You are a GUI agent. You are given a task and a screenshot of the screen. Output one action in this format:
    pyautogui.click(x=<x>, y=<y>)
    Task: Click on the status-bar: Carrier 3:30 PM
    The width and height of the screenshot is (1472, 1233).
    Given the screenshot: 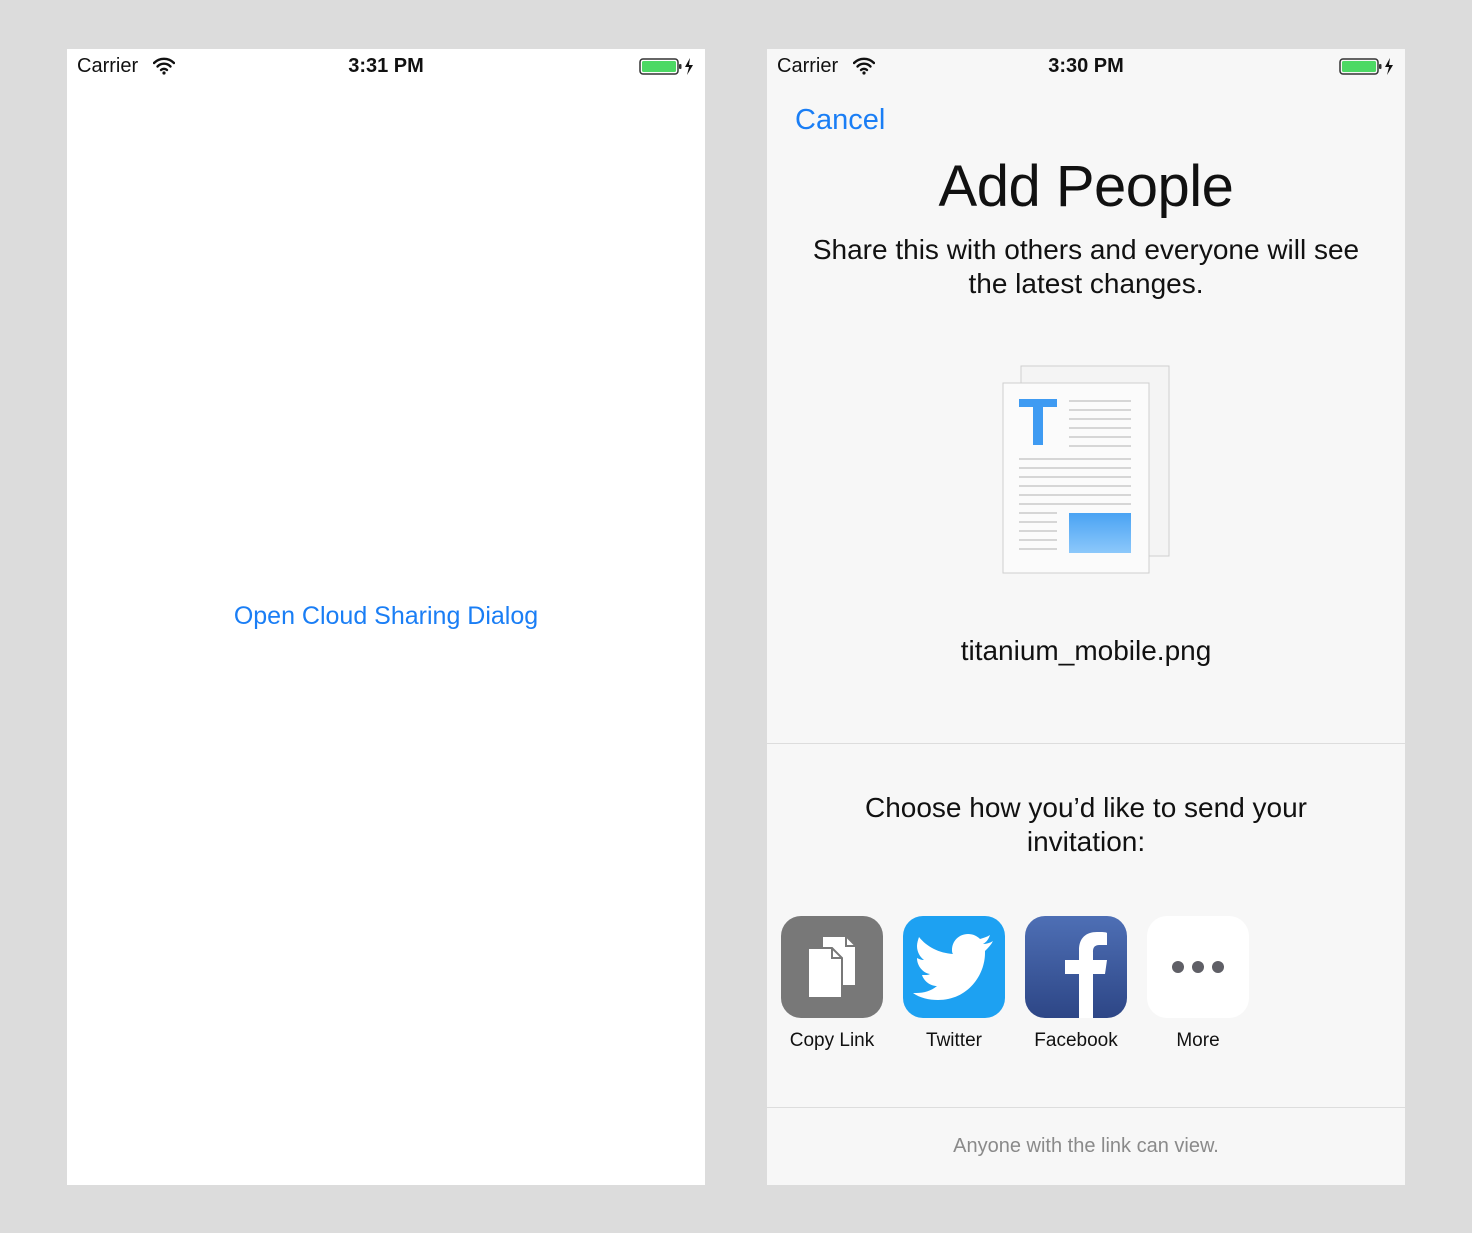 What is the action you would take?
    pyautogui.click(x=1086, y=68)
    